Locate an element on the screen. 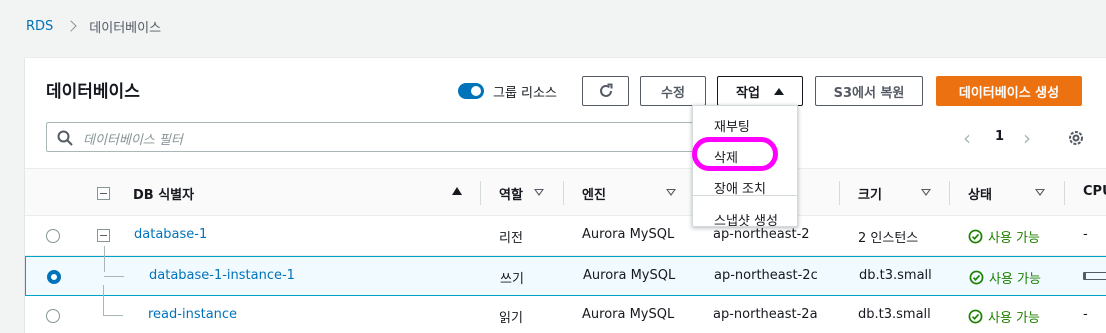 The width and height of the screenshot is (1106, 333). group-resources-toggle is located at coordinates (471, 91).